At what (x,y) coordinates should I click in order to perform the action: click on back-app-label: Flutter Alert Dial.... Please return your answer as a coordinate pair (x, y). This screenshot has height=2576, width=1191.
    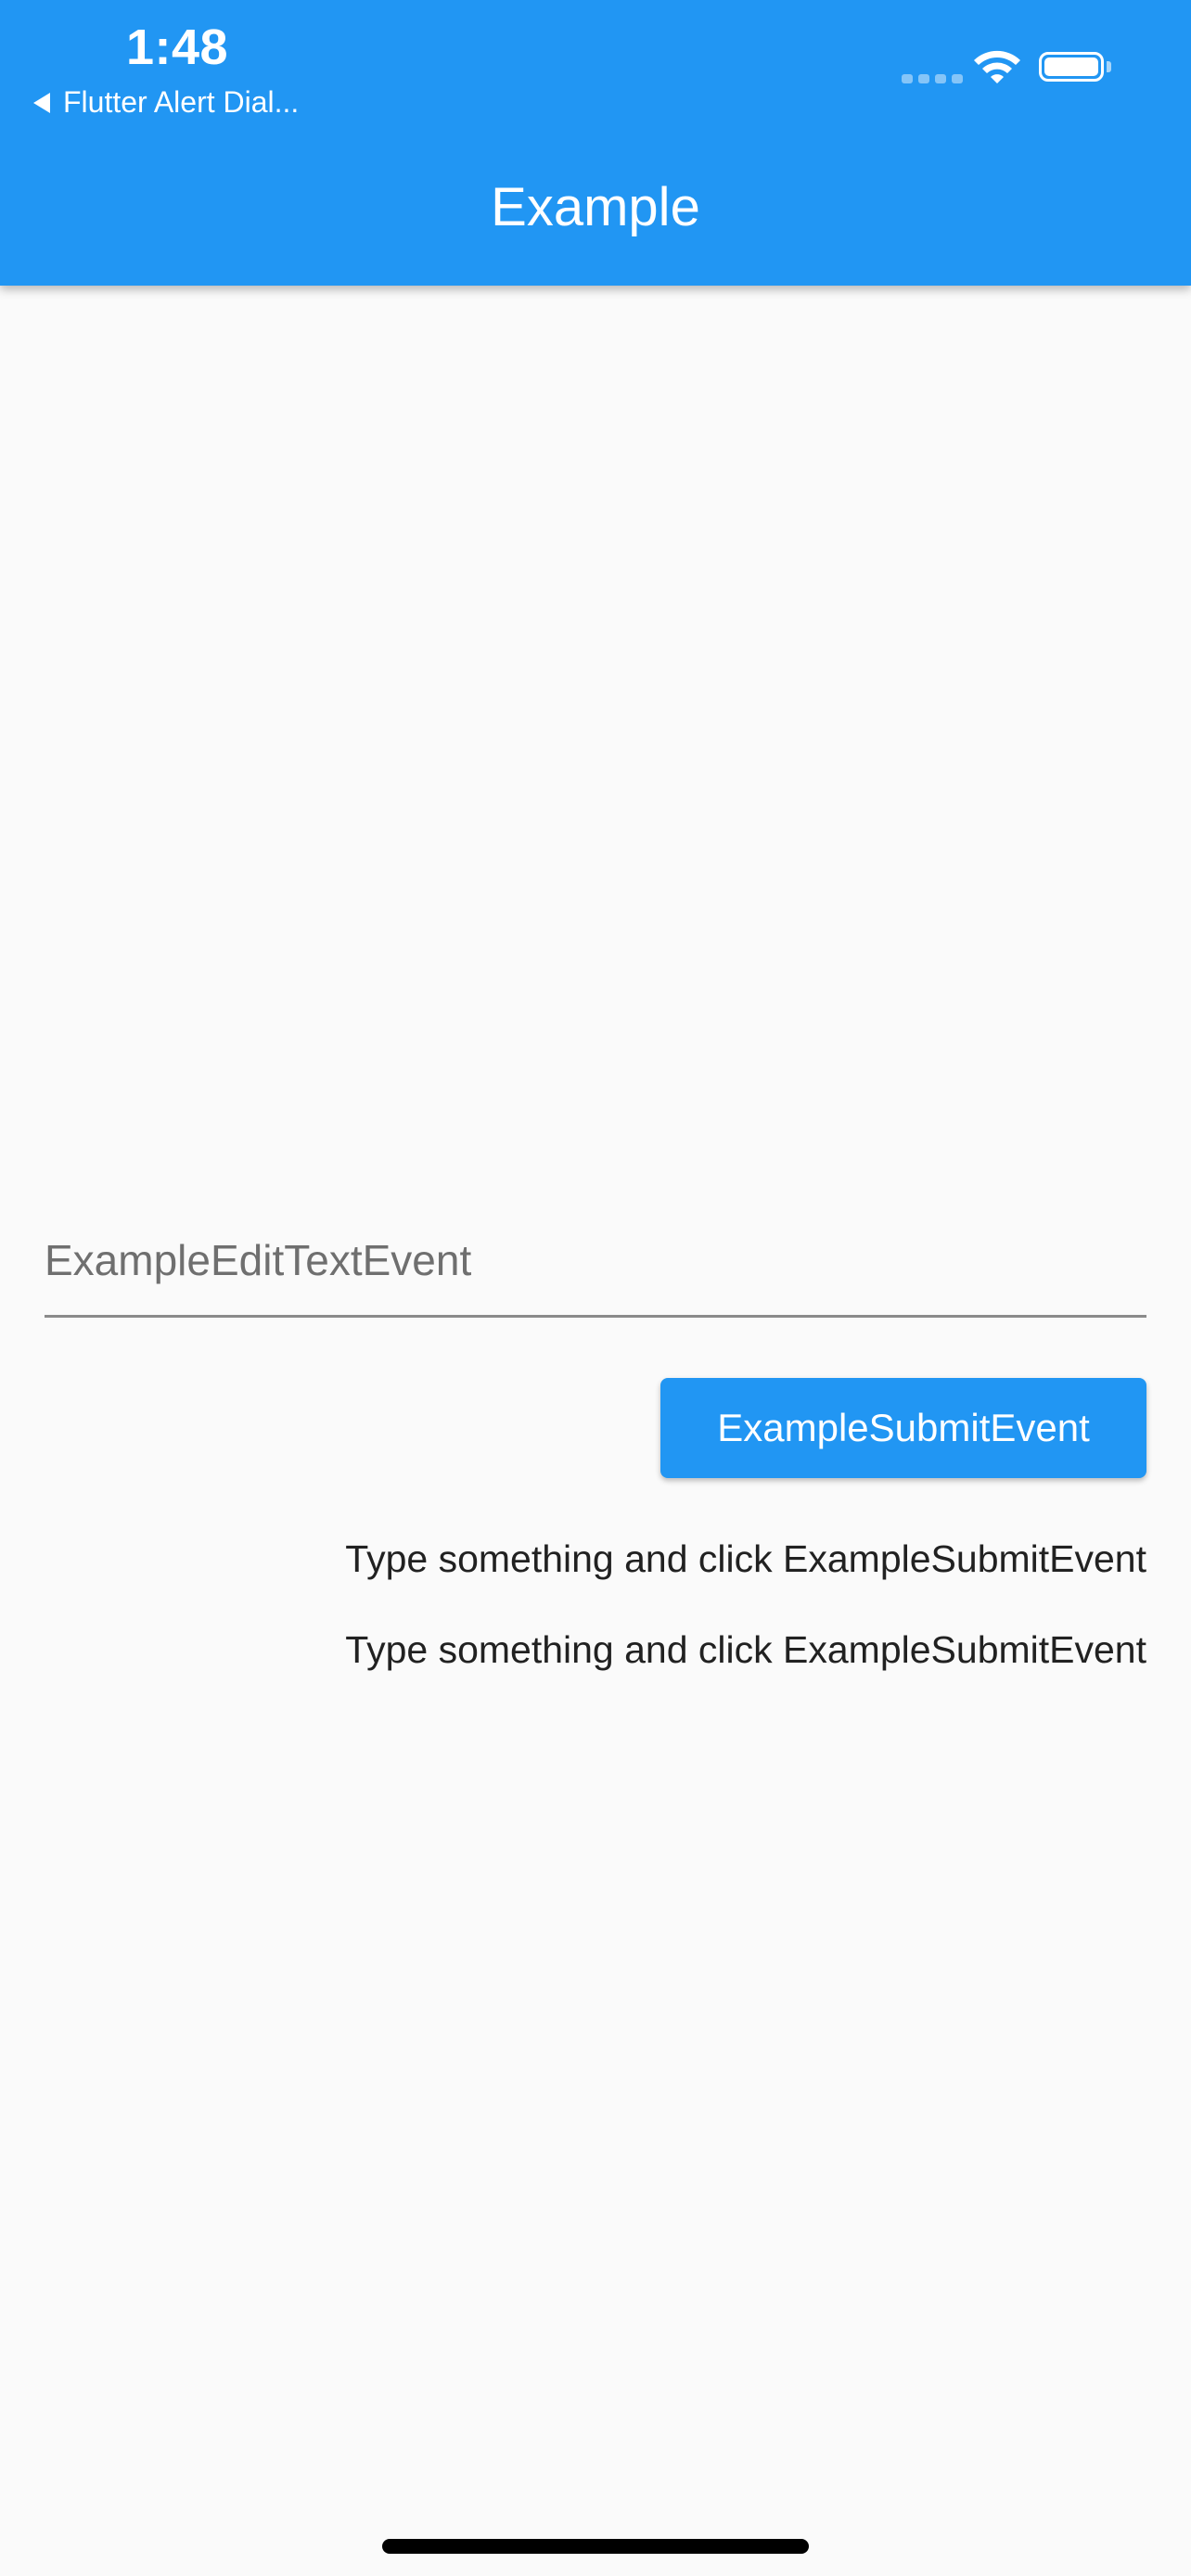
    Looking at the image, I should click on (181, 102).